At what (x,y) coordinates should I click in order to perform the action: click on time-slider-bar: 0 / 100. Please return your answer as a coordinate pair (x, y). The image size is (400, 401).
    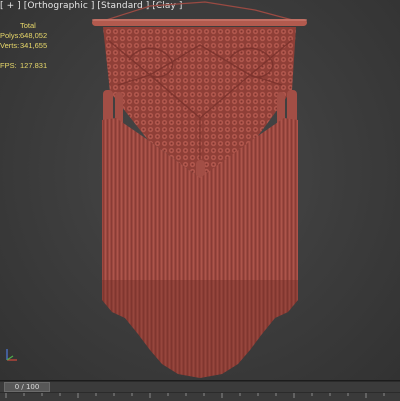
    Looking at the image, I should click on (200, 390).